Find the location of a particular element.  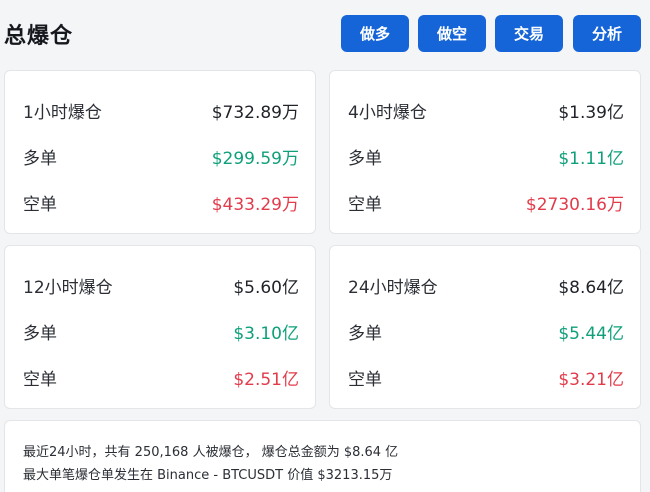

card-short-row: 空单 $2.51亿 is located at coordinates (161, 377).